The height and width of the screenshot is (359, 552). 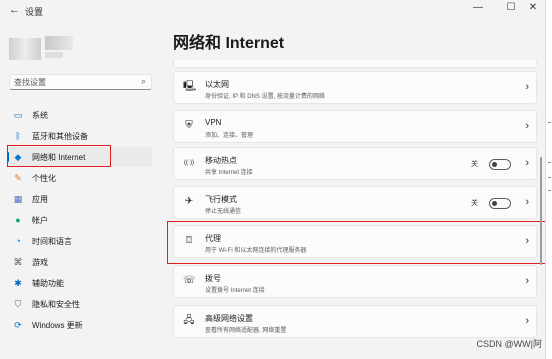 I want to click on card-title: 飞行模式, so click(x=221, y=199).